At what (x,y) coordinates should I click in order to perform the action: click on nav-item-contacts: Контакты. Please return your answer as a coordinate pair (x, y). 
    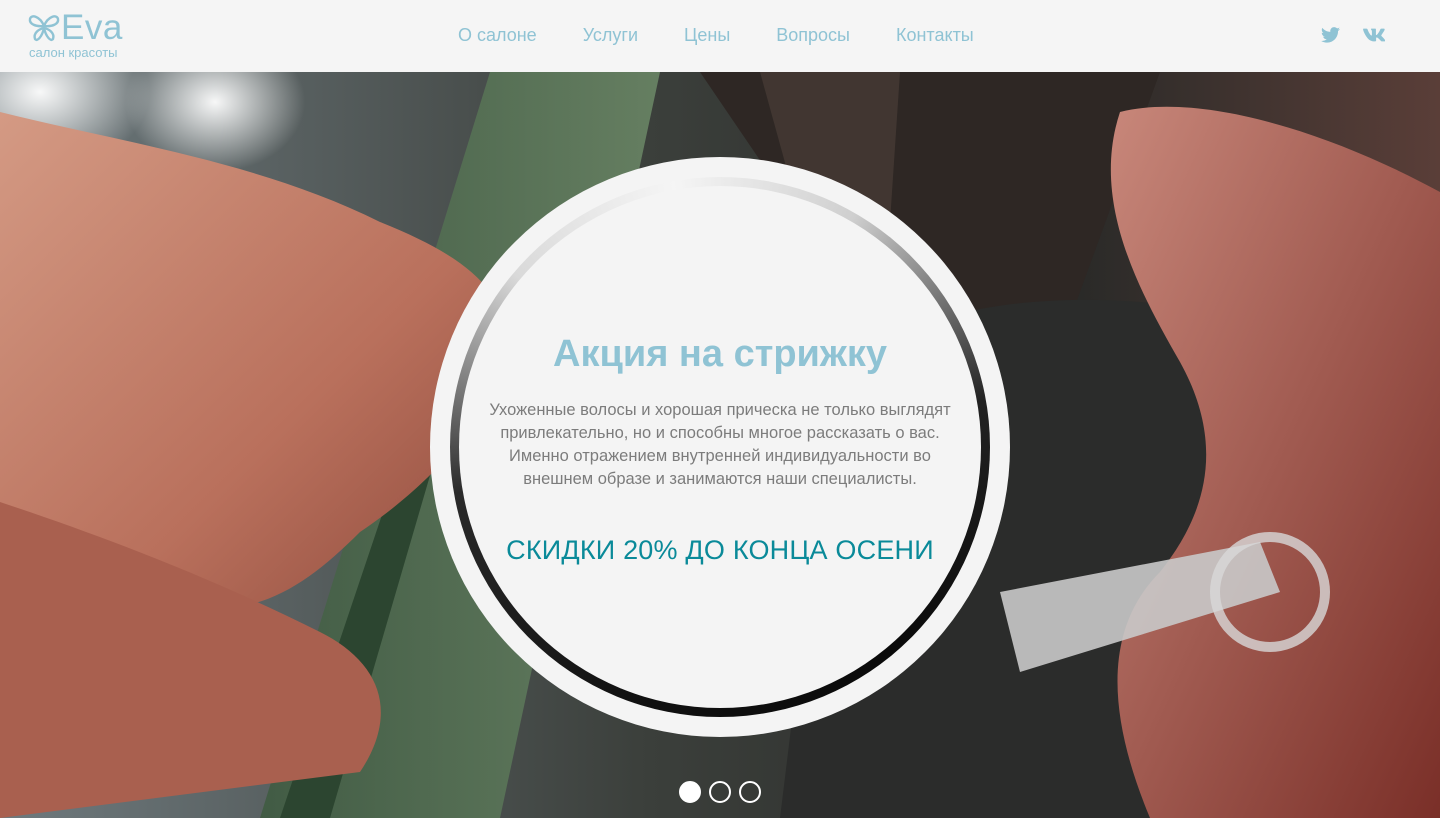
    Looking at the image, I should click on (935, 35).